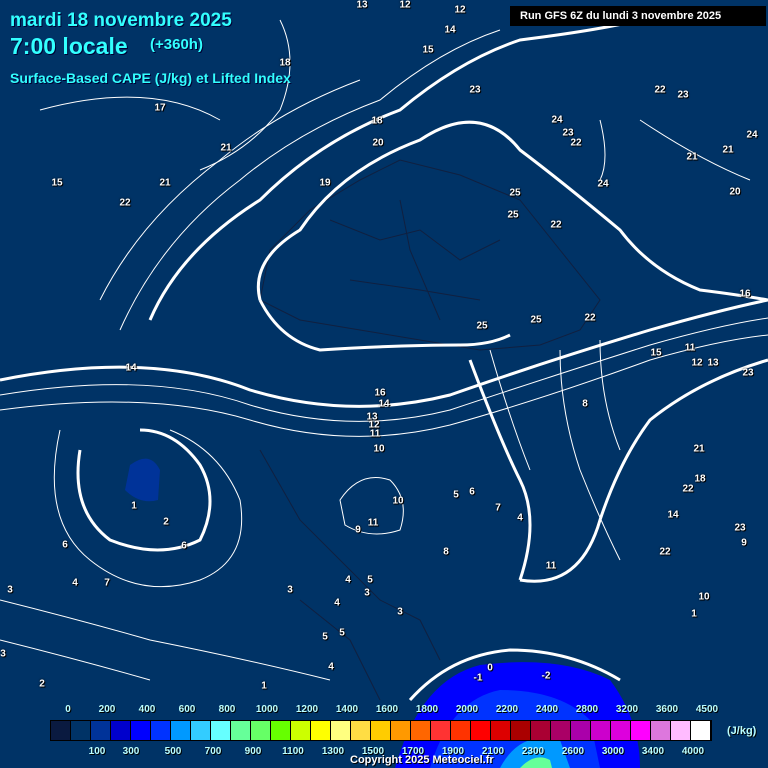 The width and height of the screenshot is (768, 768). Describe the element at coordinates (213, 751) in the screenshot. I see `legend-tick-bottom: 700` at that location.